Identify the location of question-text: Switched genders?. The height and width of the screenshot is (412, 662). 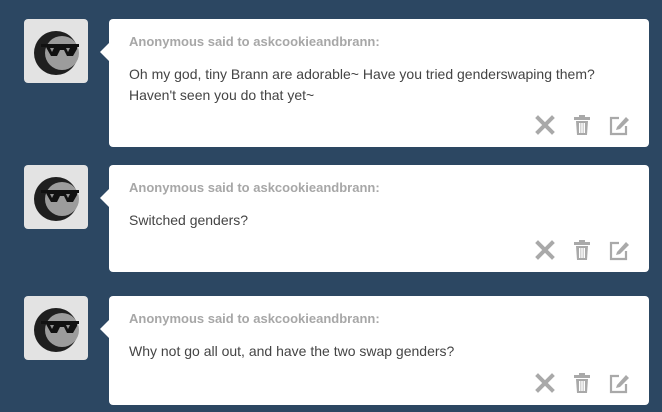
(189, 220).